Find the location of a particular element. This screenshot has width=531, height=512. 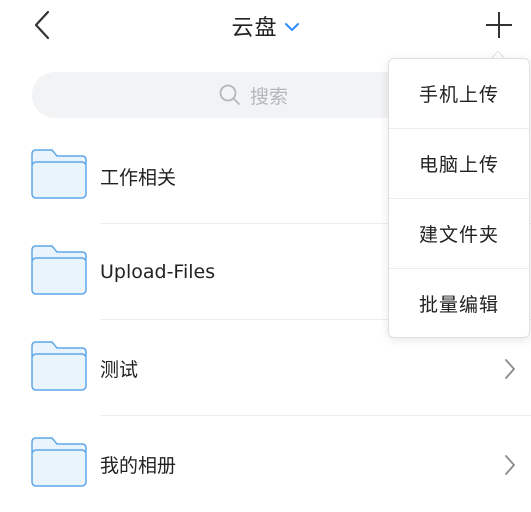

add-button is located at coordinates (499, 25).